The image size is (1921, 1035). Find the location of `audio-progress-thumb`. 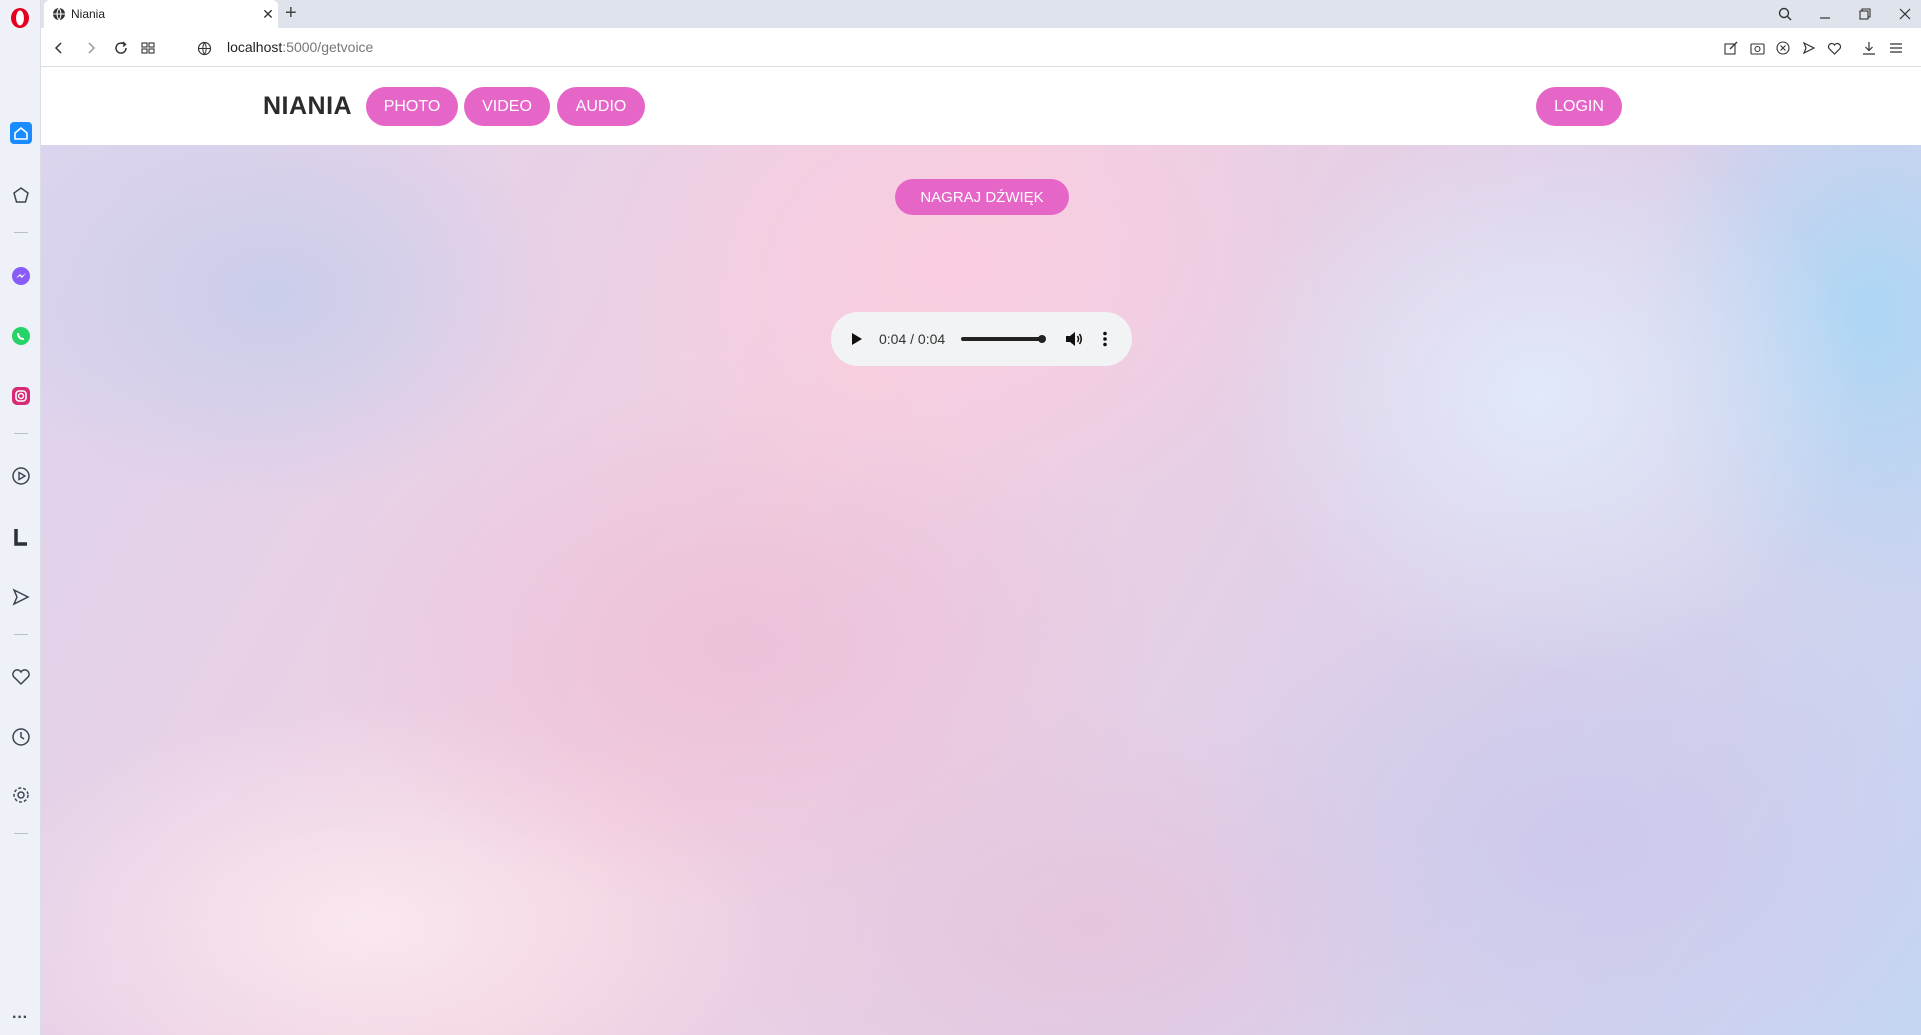

audio-progress-thumb is located at coordinates (1042, 339).